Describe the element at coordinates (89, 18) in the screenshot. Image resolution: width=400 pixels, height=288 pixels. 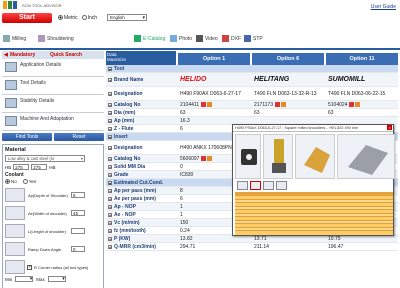
I see `unit-inch: Inch` at that location.